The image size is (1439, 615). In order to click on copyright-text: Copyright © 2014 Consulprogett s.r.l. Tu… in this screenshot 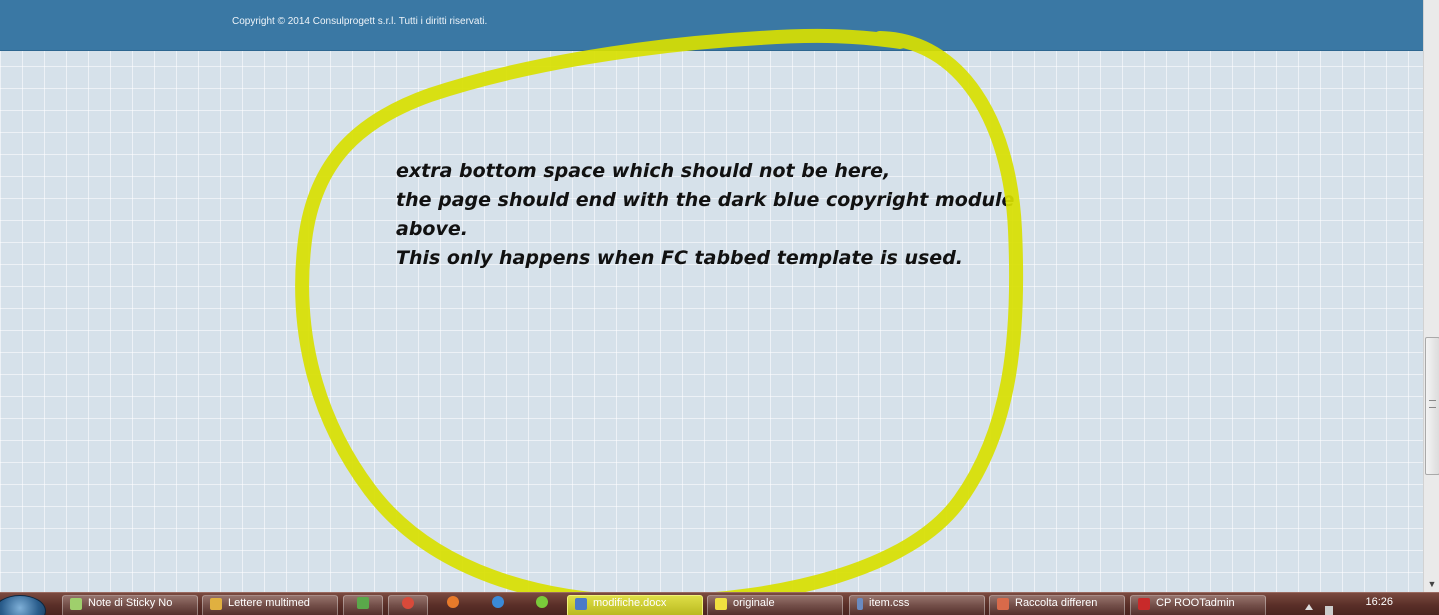, I will do `click(360, 21)`.